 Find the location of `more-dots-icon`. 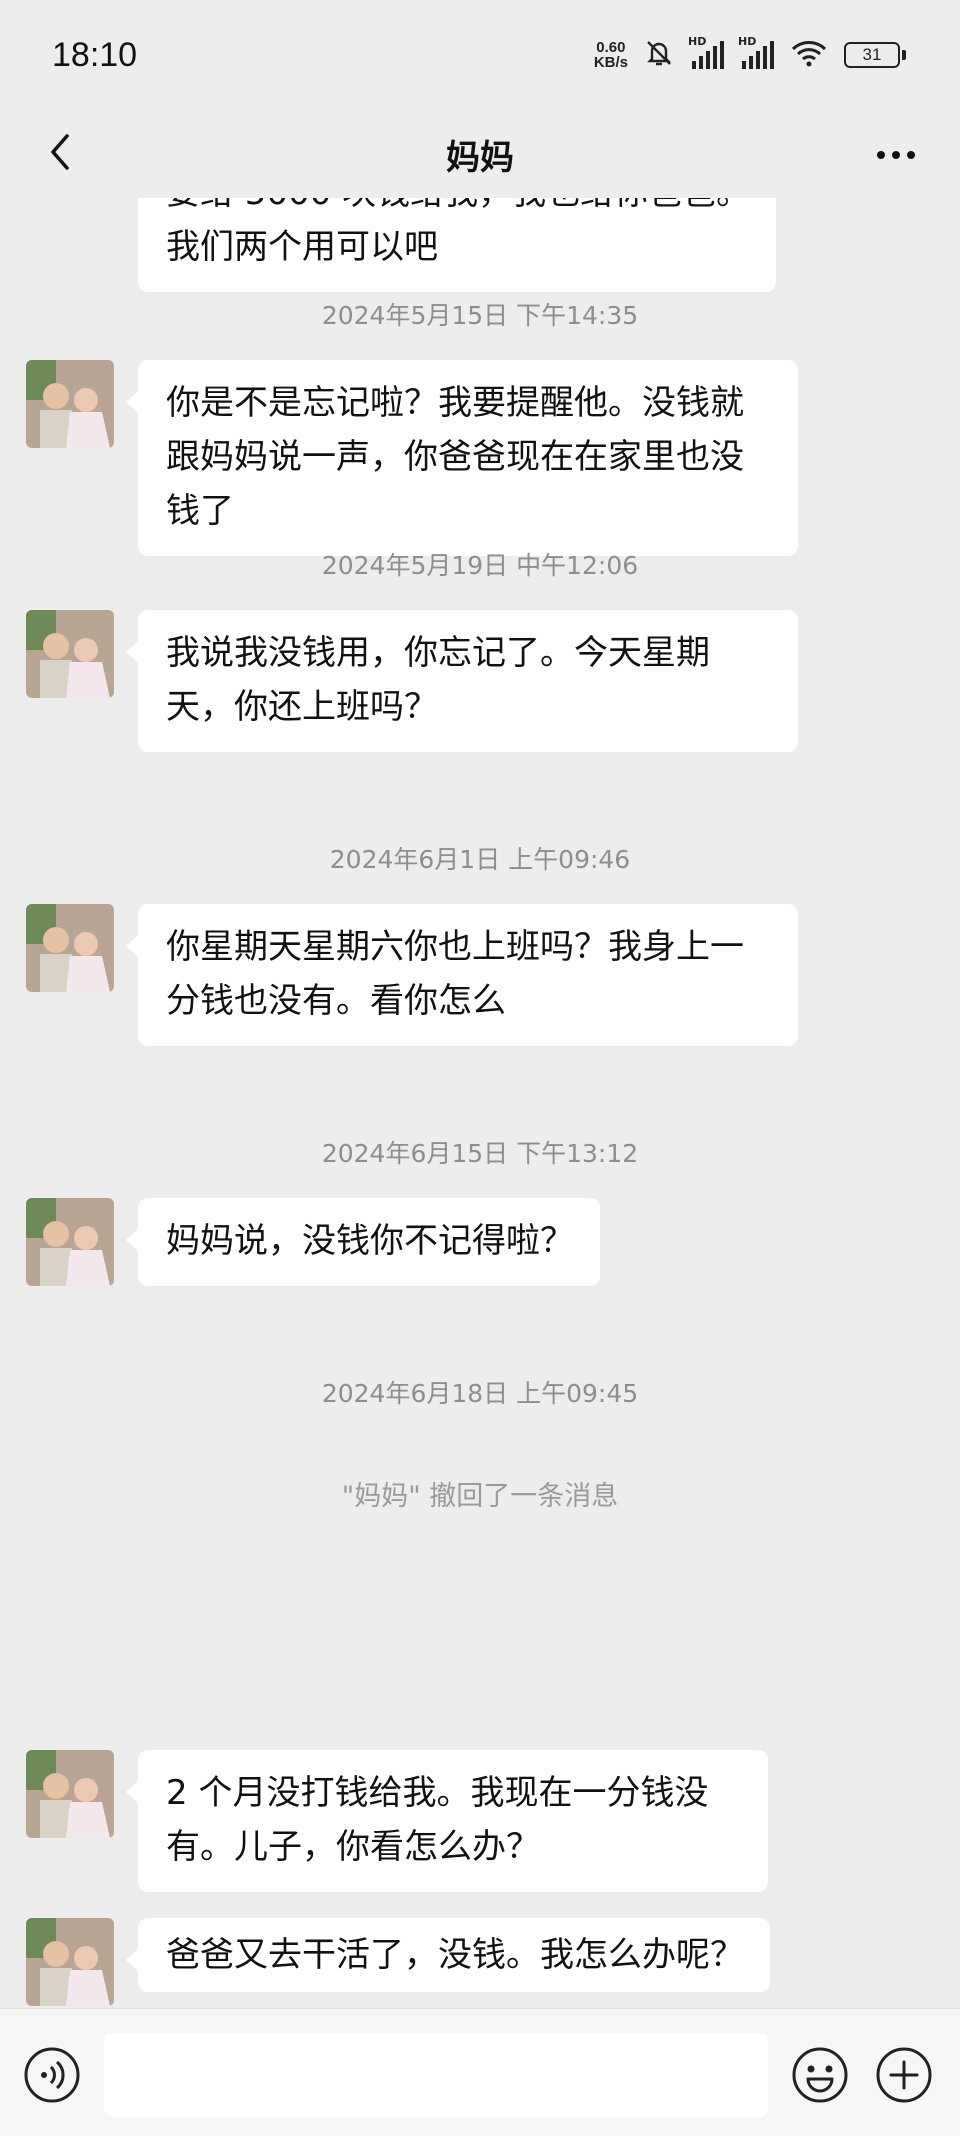

more-dots-icon is located at coordinates (896, 154).